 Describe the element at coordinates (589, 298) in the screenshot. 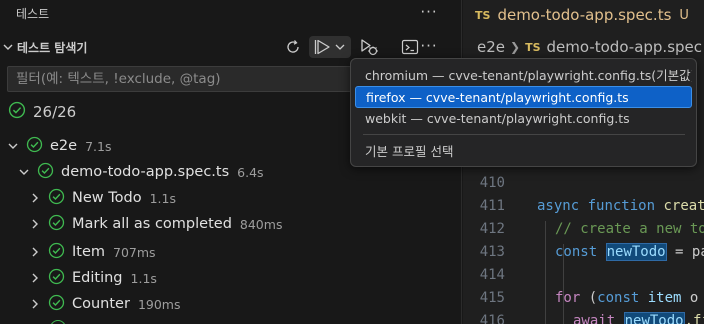

I see `code-token: (` at that location.